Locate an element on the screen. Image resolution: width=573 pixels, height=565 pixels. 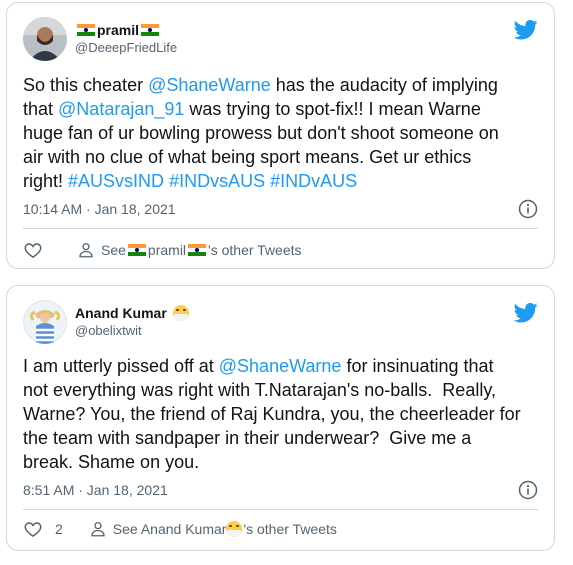
hashtag-link: #AUSvsIND is located at coordinates (116, 181).